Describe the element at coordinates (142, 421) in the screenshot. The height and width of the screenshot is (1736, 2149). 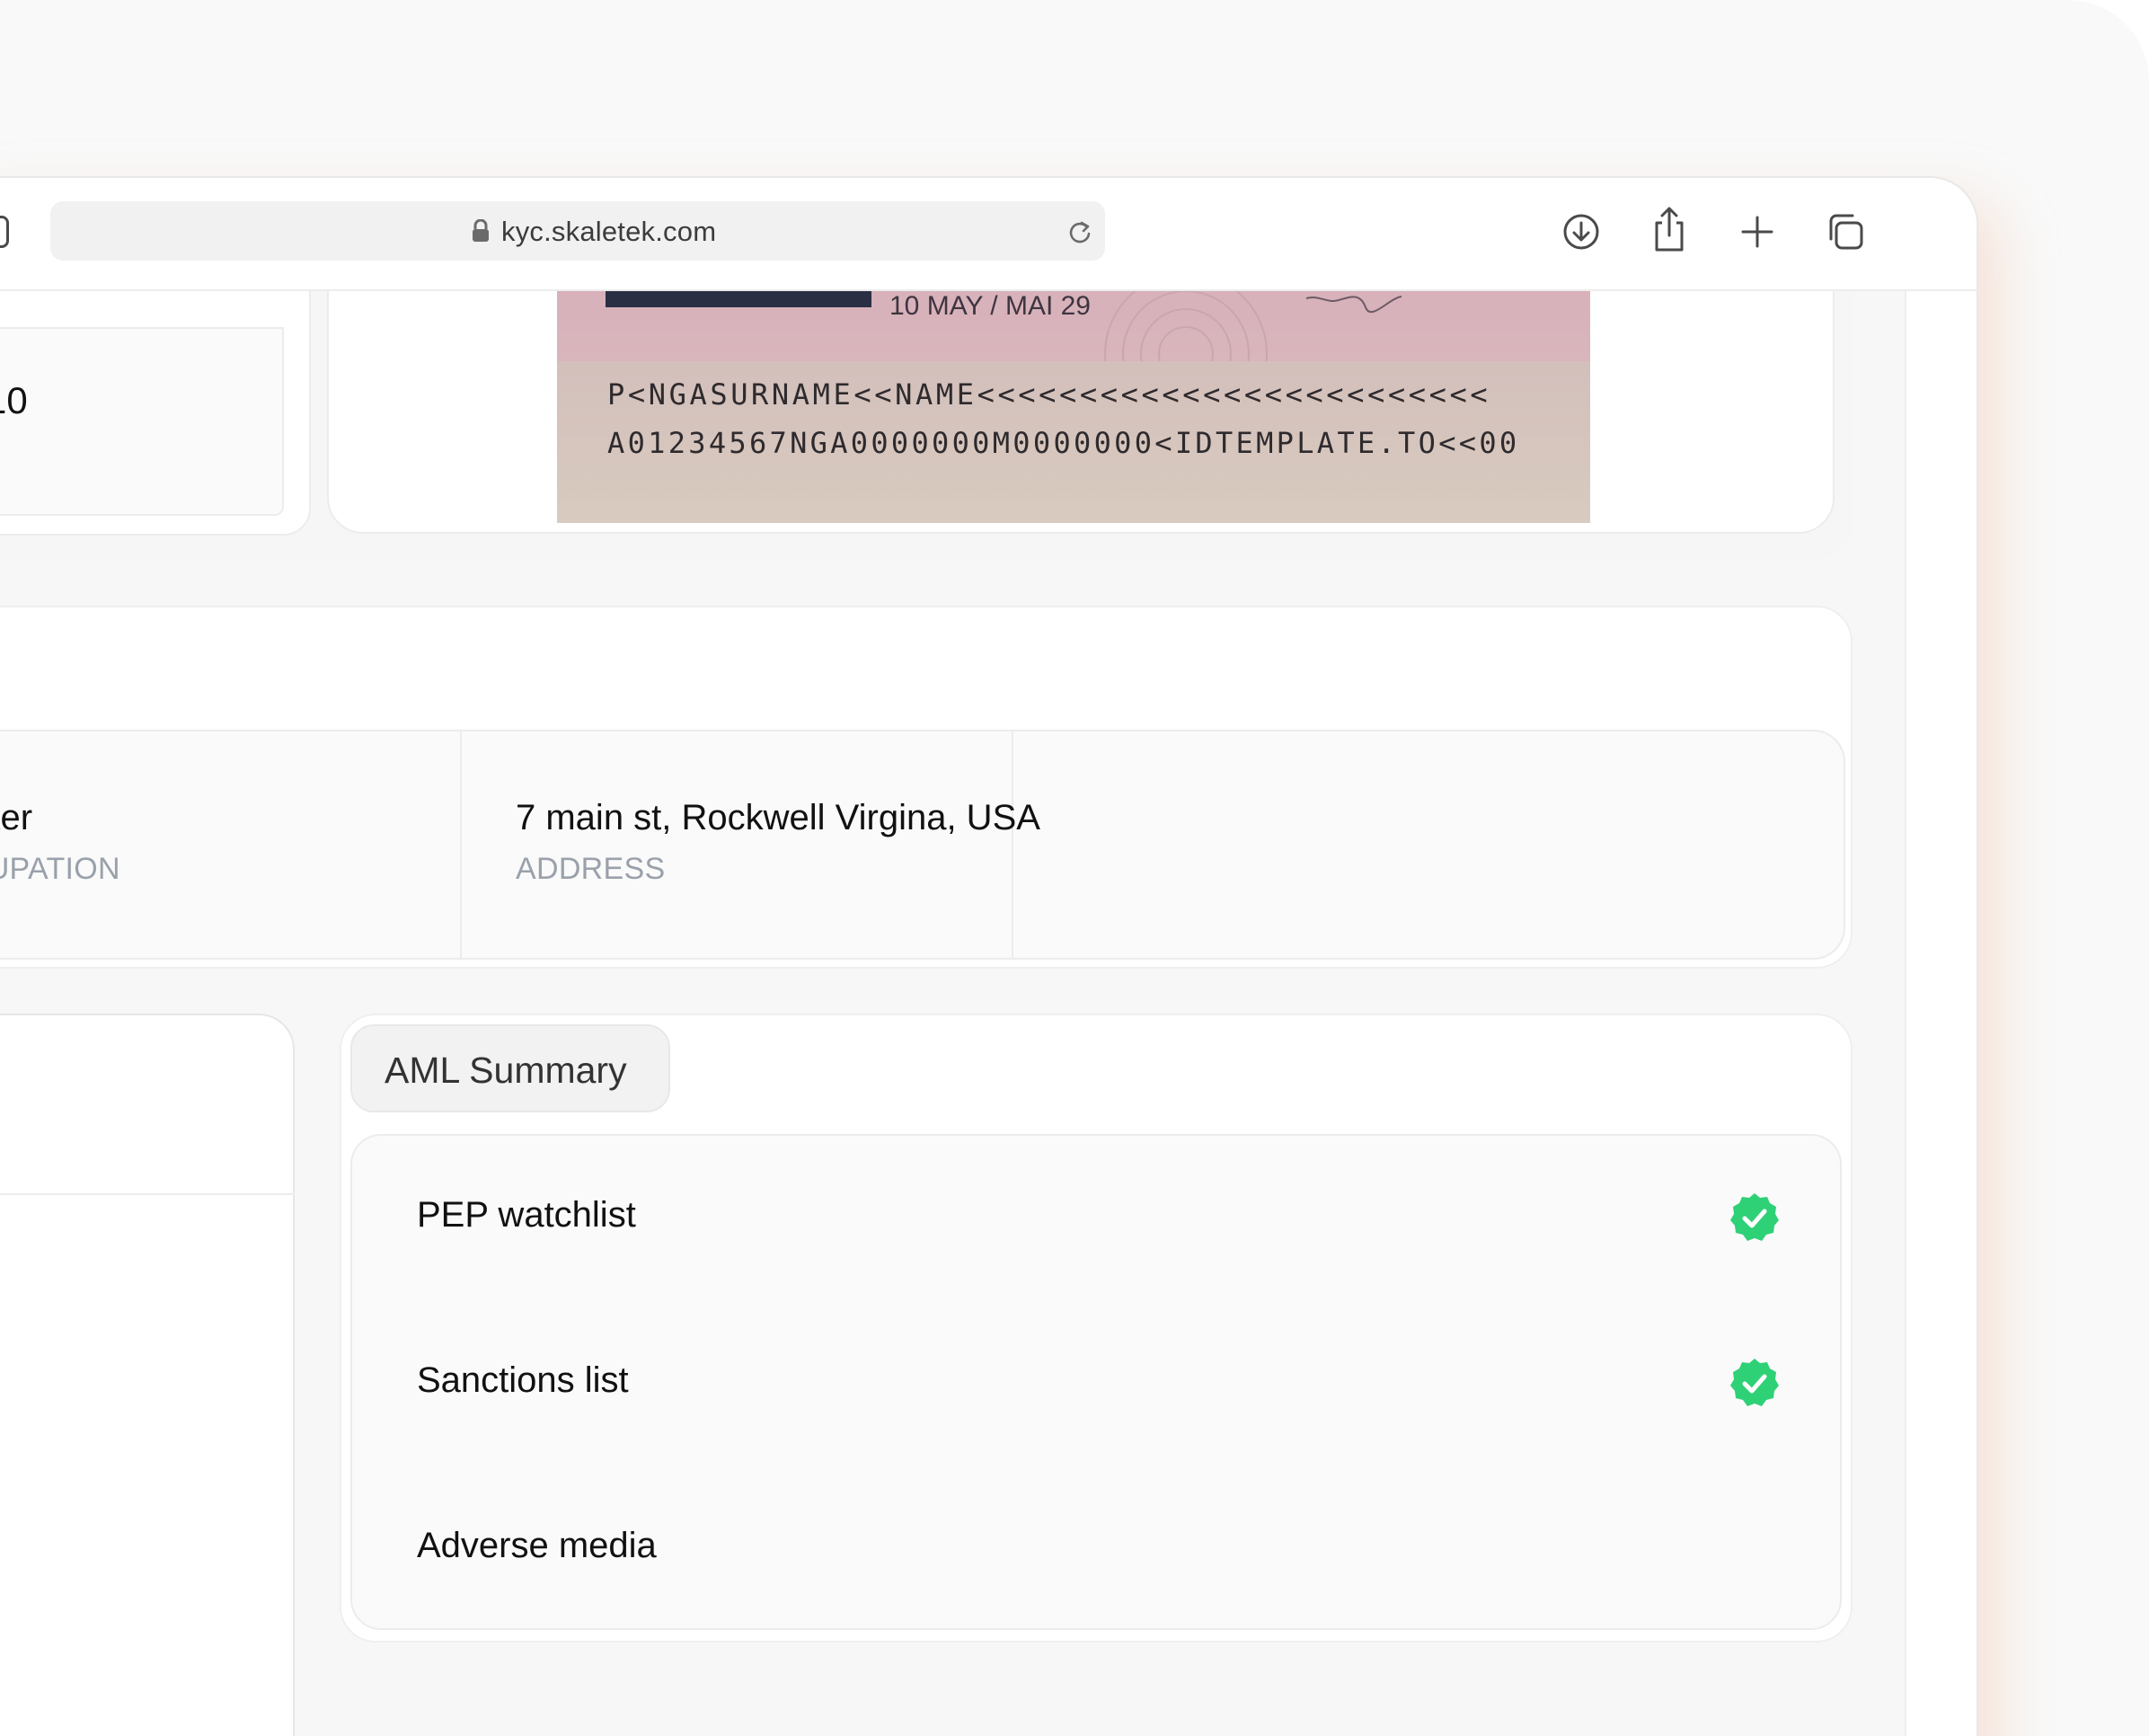
I see `document-field-box: 10` at that location.